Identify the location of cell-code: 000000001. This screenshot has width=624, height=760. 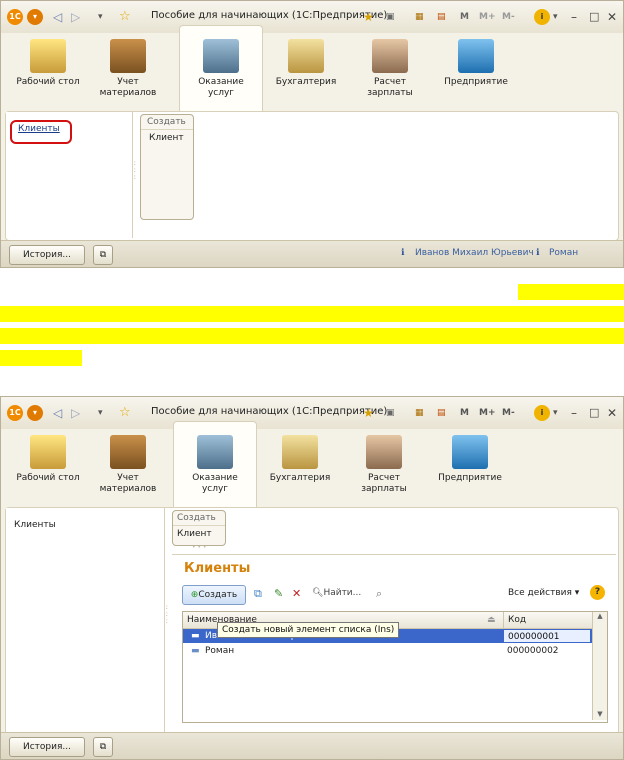
(547, 636).